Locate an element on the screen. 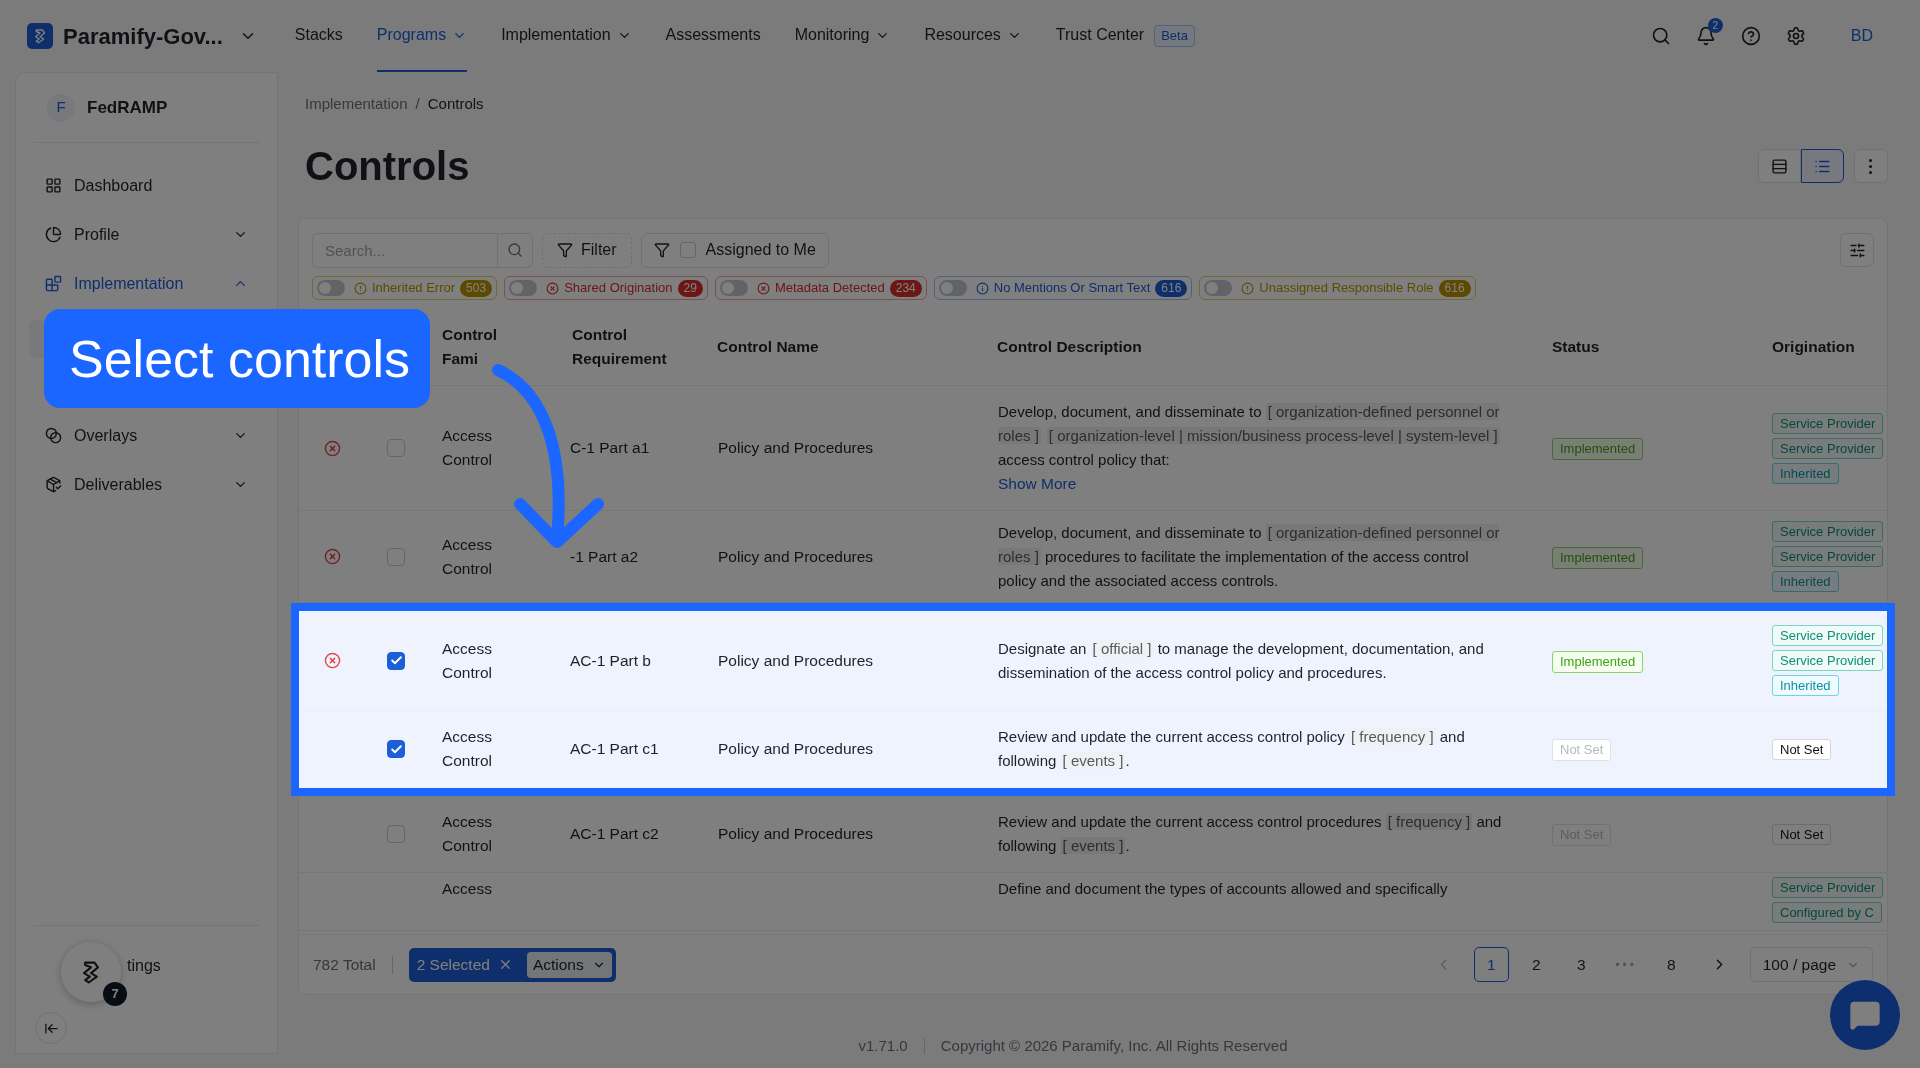  user-avatar: BD is located at coordinates (1861, 36).